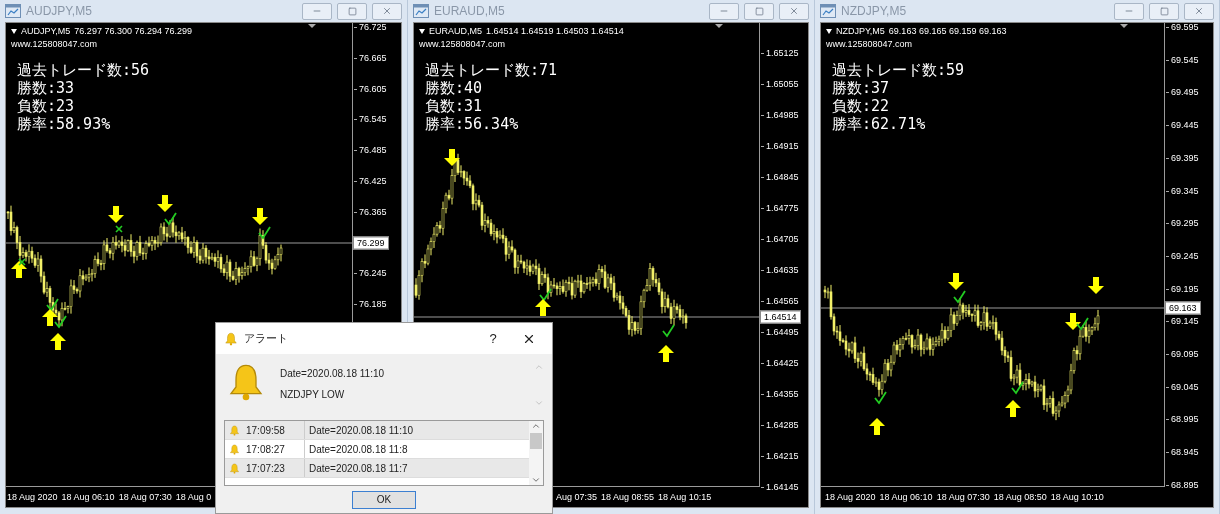 This screenshot has height=514, width=1220. Describe the element at coordinates (193, 497) in the screenshot. I see `time-label: 18 Aug 0` at that location.